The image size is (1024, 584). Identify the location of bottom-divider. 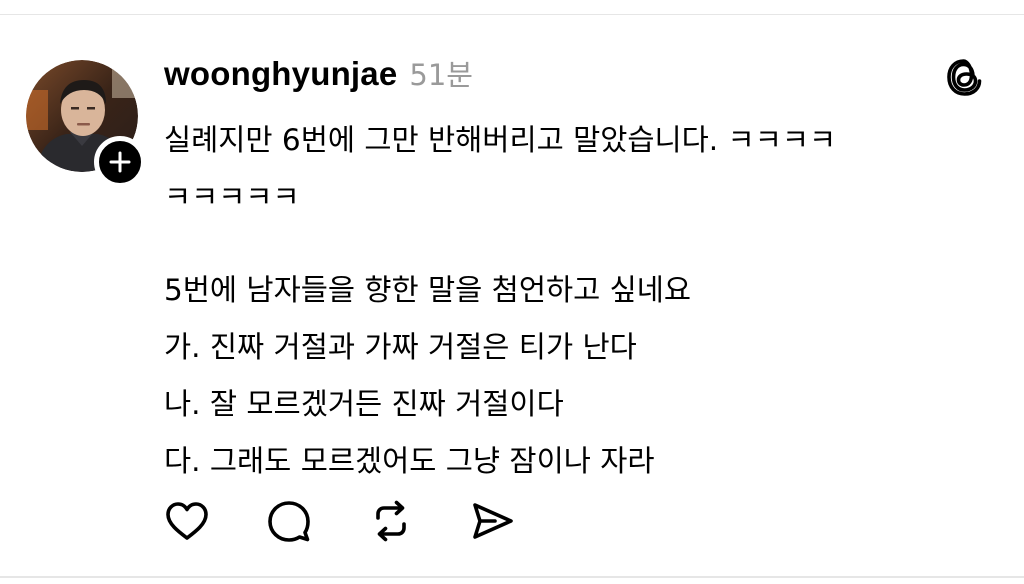
(512, 577).